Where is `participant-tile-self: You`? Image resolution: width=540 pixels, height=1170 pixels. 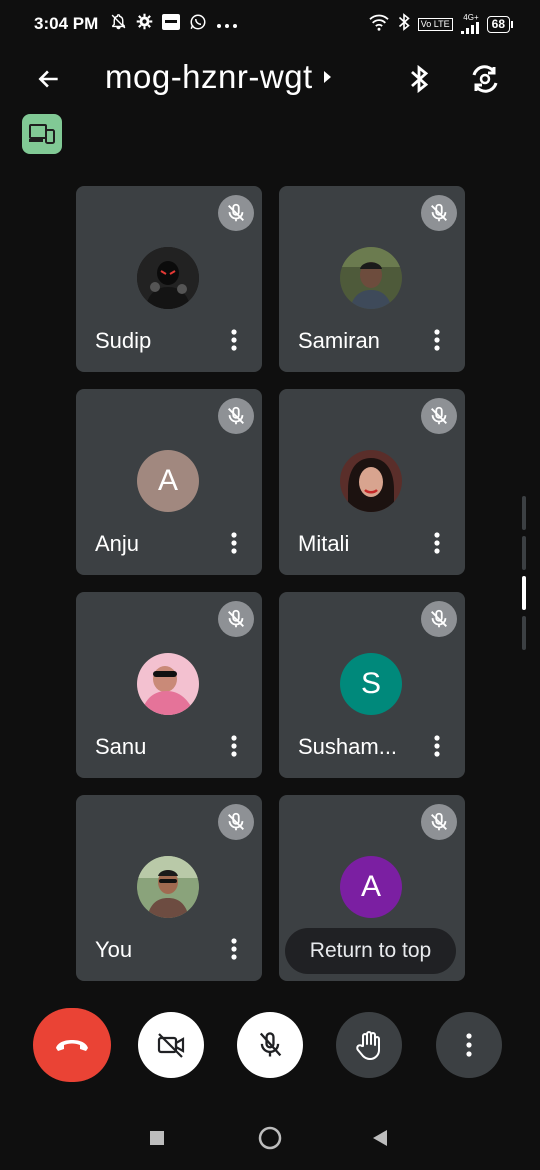
participant-tile-self: You is located at coordinates (169, 888).